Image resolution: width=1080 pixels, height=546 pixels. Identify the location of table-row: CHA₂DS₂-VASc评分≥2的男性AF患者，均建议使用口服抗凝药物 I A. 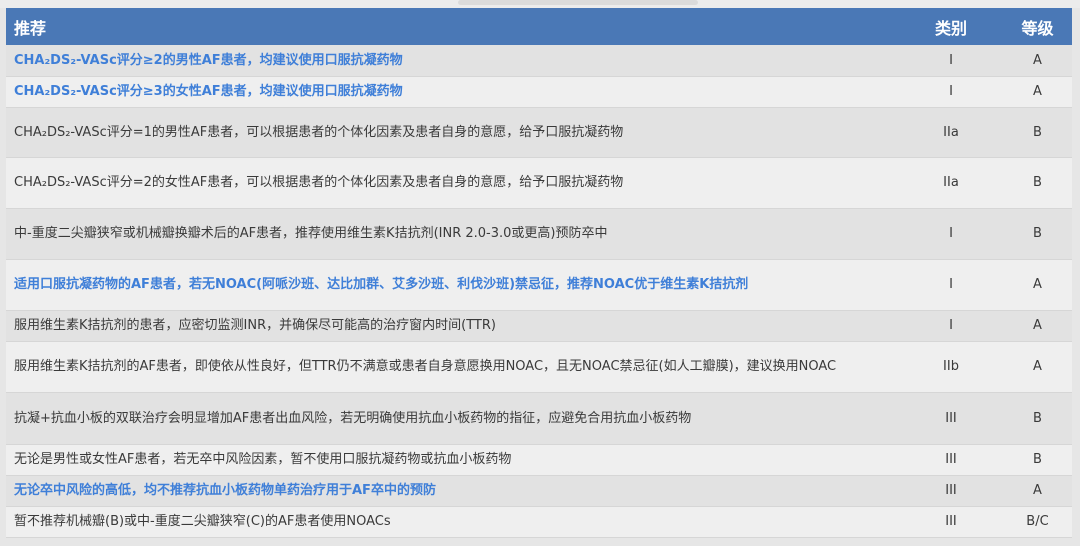
(539, 61).